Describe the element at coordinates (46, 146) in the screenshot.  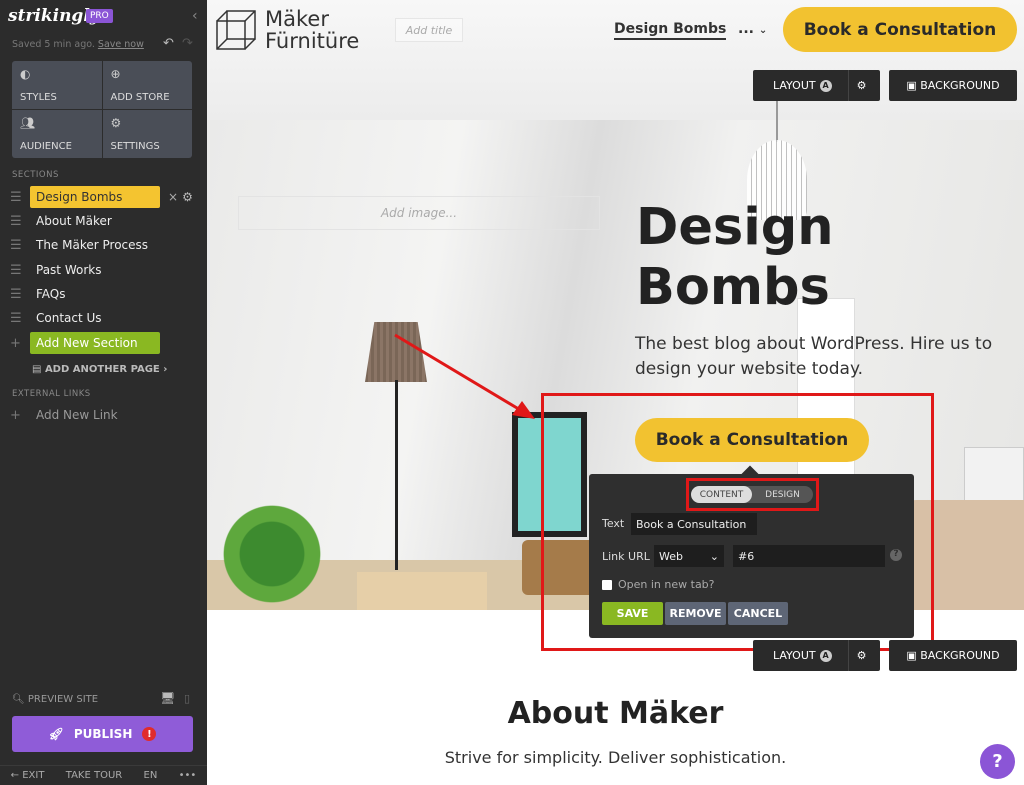
I see `tile-label: AUDIENCE` at that location.